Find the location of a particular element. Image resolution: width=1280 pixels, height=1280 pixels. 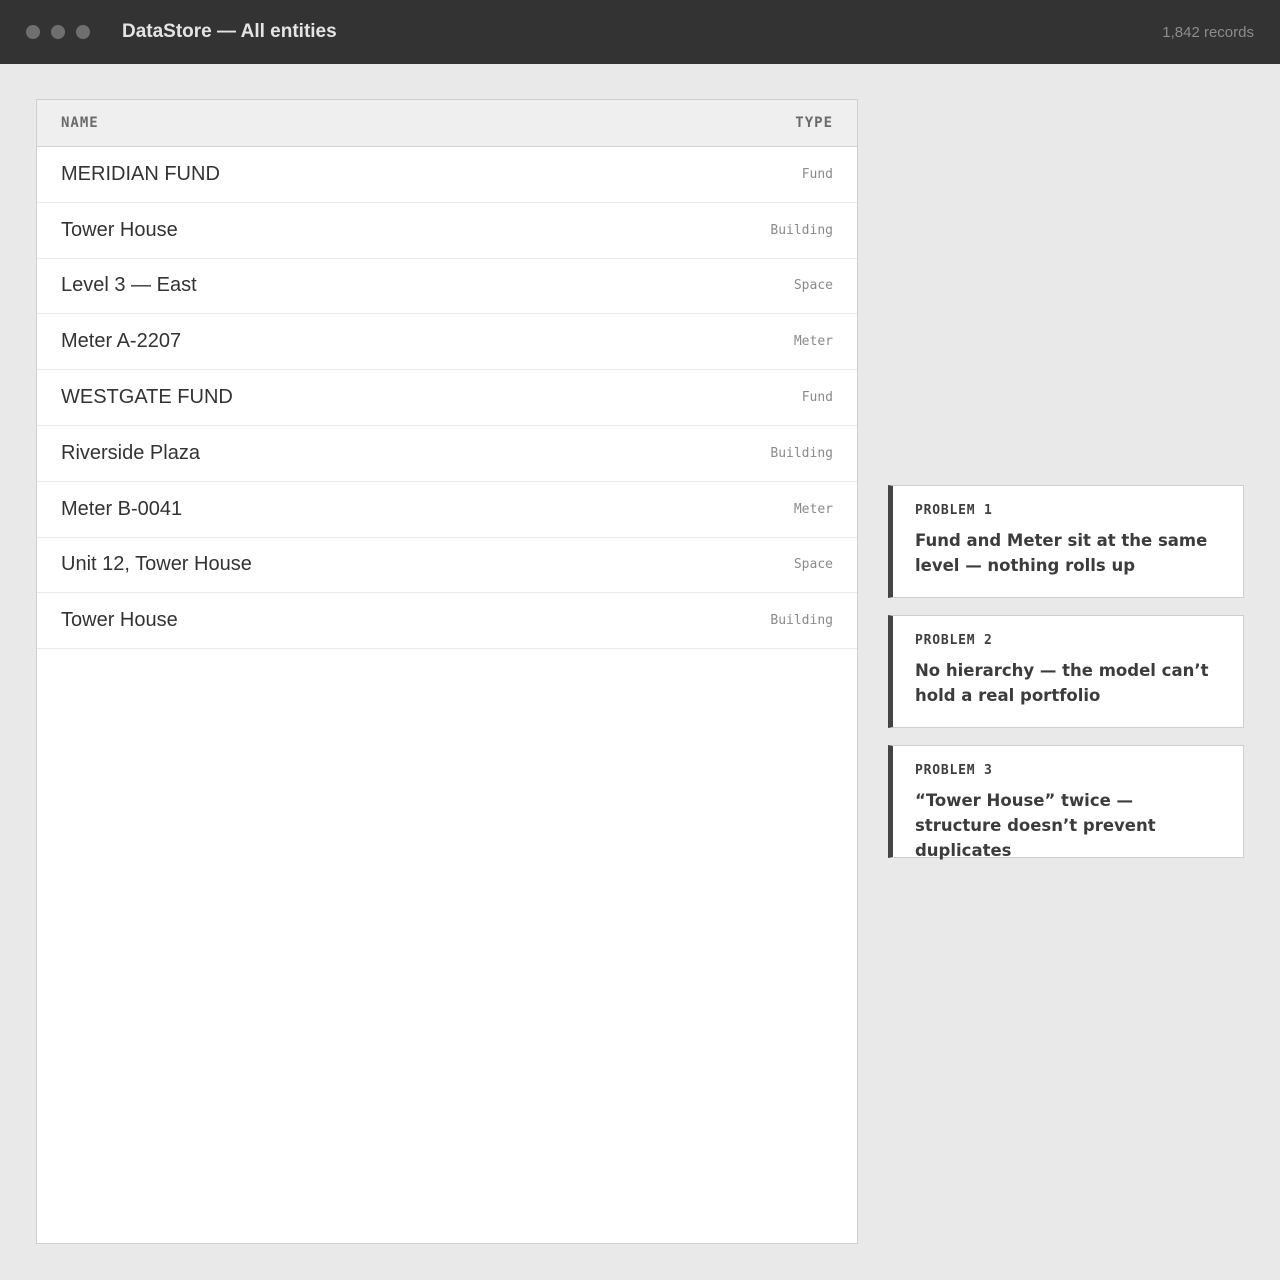

problem-label: PROBLEM 3 is located at coordinates (954, 770).